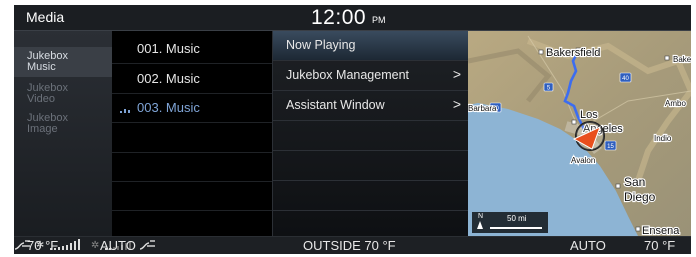  I want to click on track-title: 001. Music, so click(168, 48).